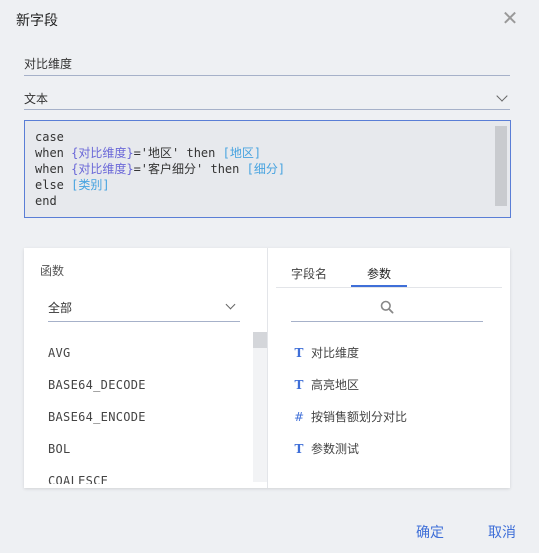  I want to click on code-line: else [类别], so click(267, 185).